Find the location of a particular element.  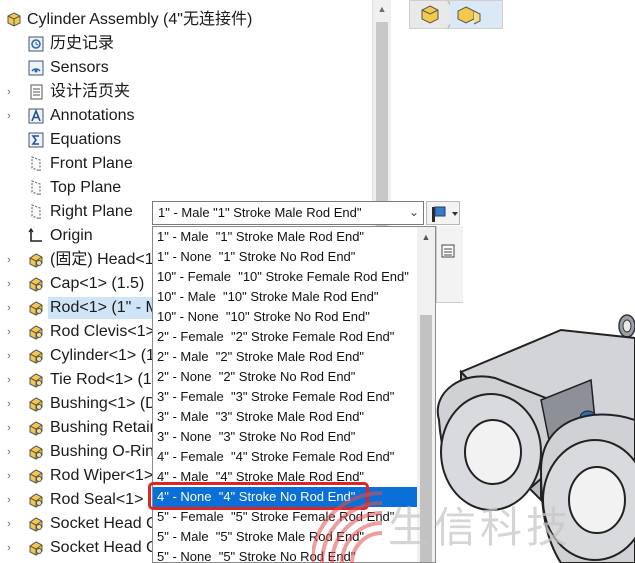

configuration-selected-value: 1" - Male "1" Stroke Male Rod End" is located at coordinates (260, 212).